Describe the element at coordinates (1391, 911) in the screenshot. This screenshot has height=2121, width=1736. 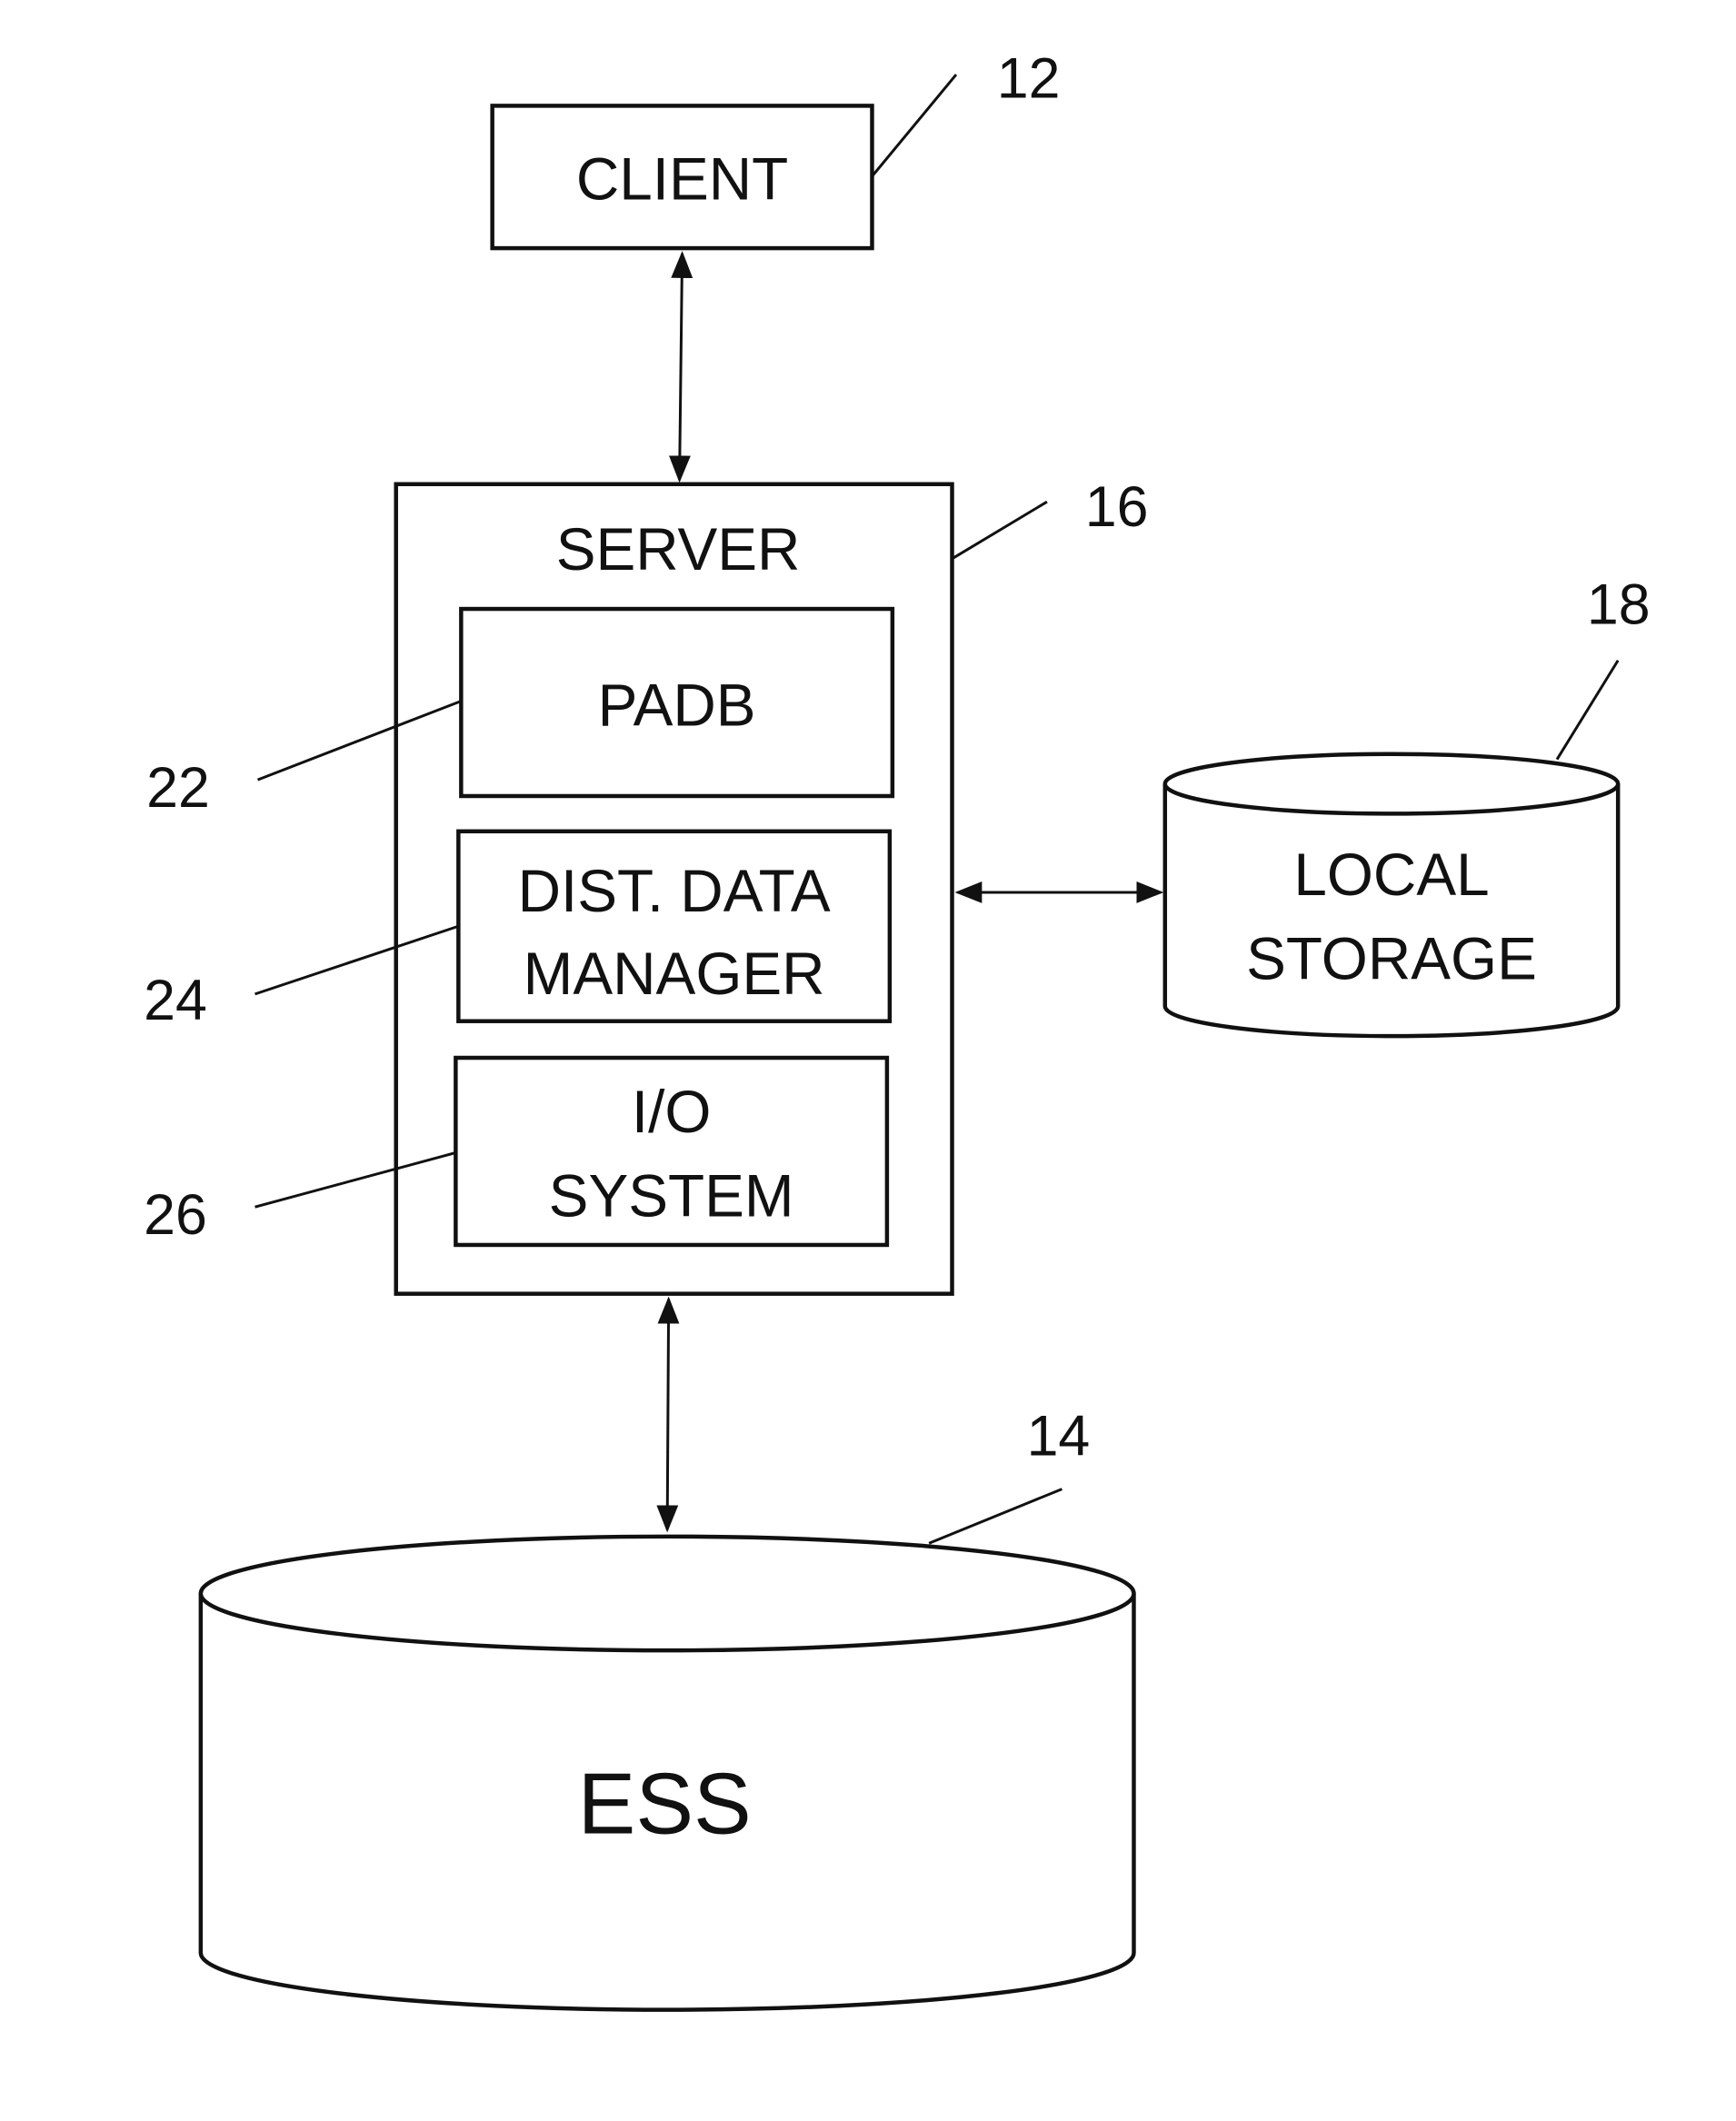
I see `local-storage-body` at that location.